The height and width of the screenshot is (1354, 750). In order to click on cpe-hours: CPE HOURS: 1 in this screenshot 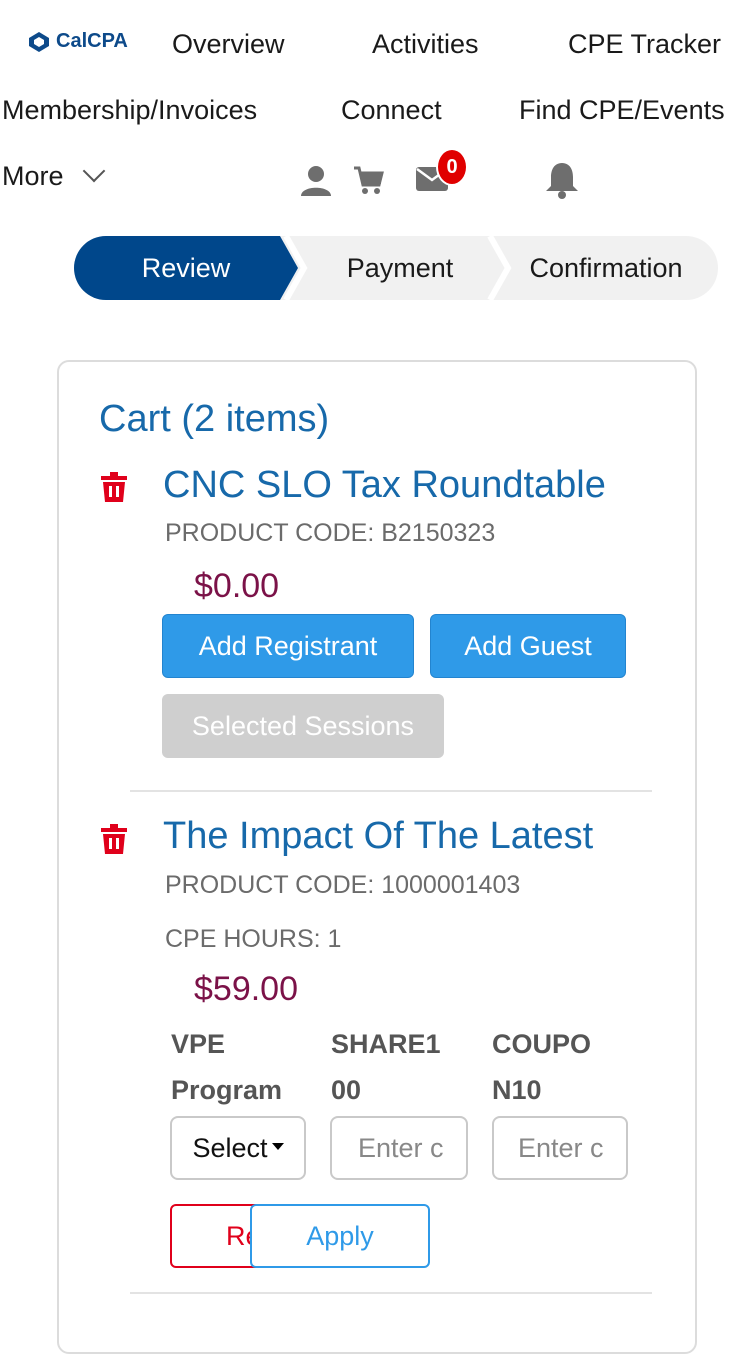, I will do `click(253, 939)`.